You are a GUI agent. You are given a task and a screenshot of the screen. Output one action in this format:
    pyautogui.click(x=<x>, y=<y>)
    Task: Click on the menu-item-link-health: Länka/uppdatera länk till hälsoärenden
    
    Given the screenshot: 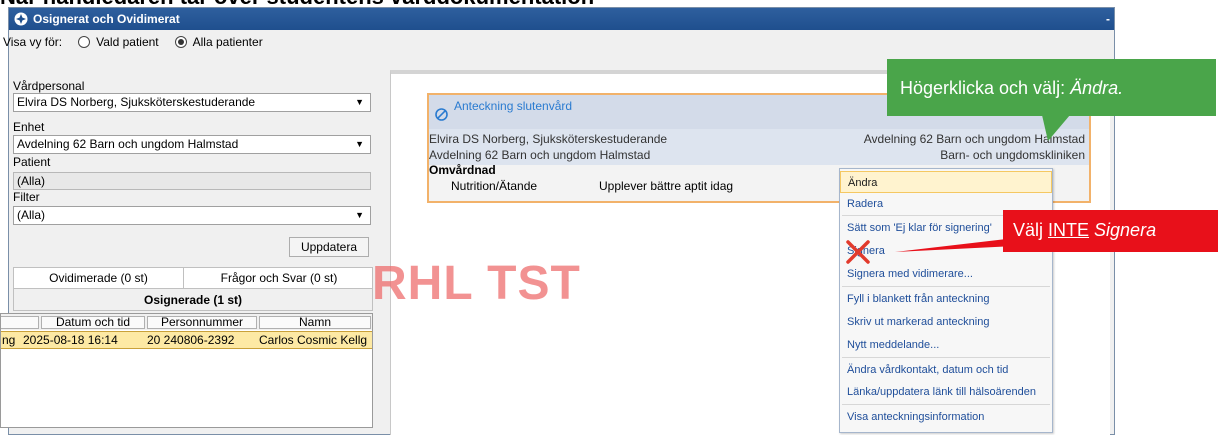 What is the action you would take?
    pyautogui.click(x=946, y=392)
    